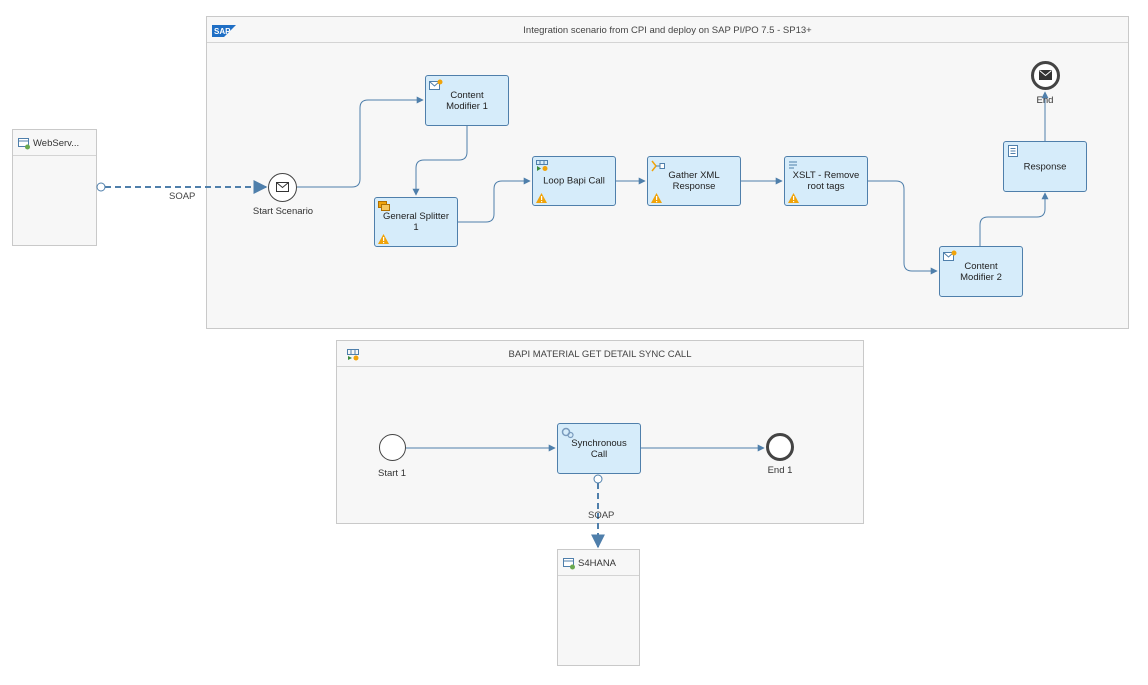 The width and height of the screenshot is (1148, 685). I want to click on end-label: End, so click(1045, 100).